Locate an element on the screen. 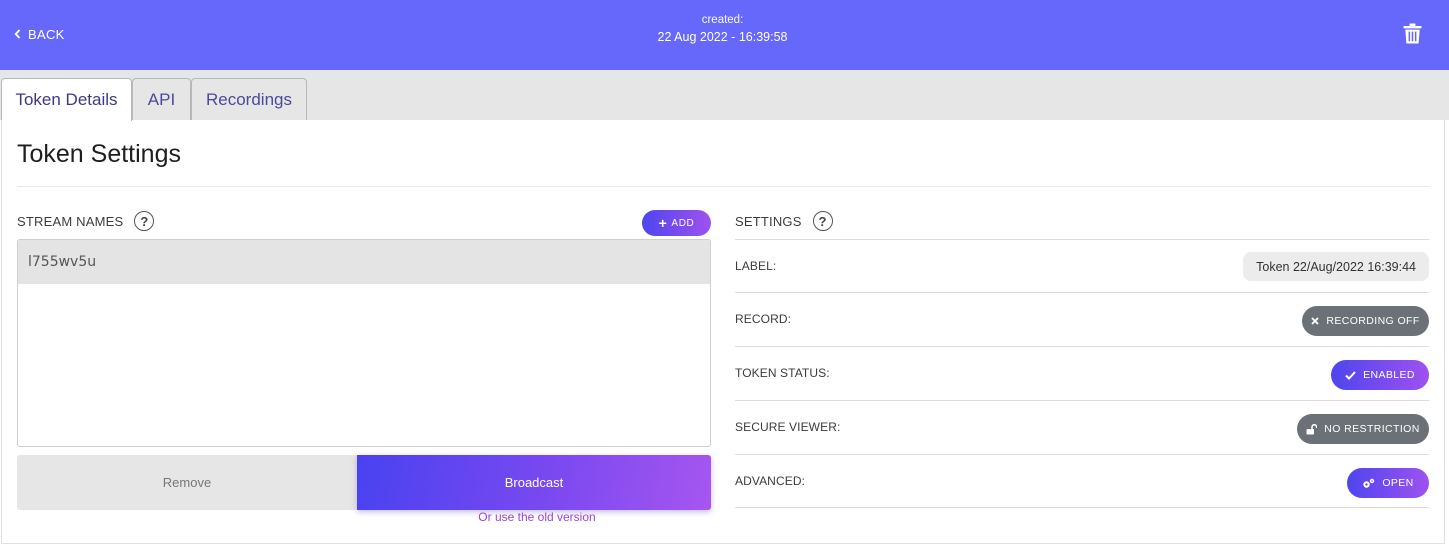  gears-icon is located at coordinates (1369, 483).